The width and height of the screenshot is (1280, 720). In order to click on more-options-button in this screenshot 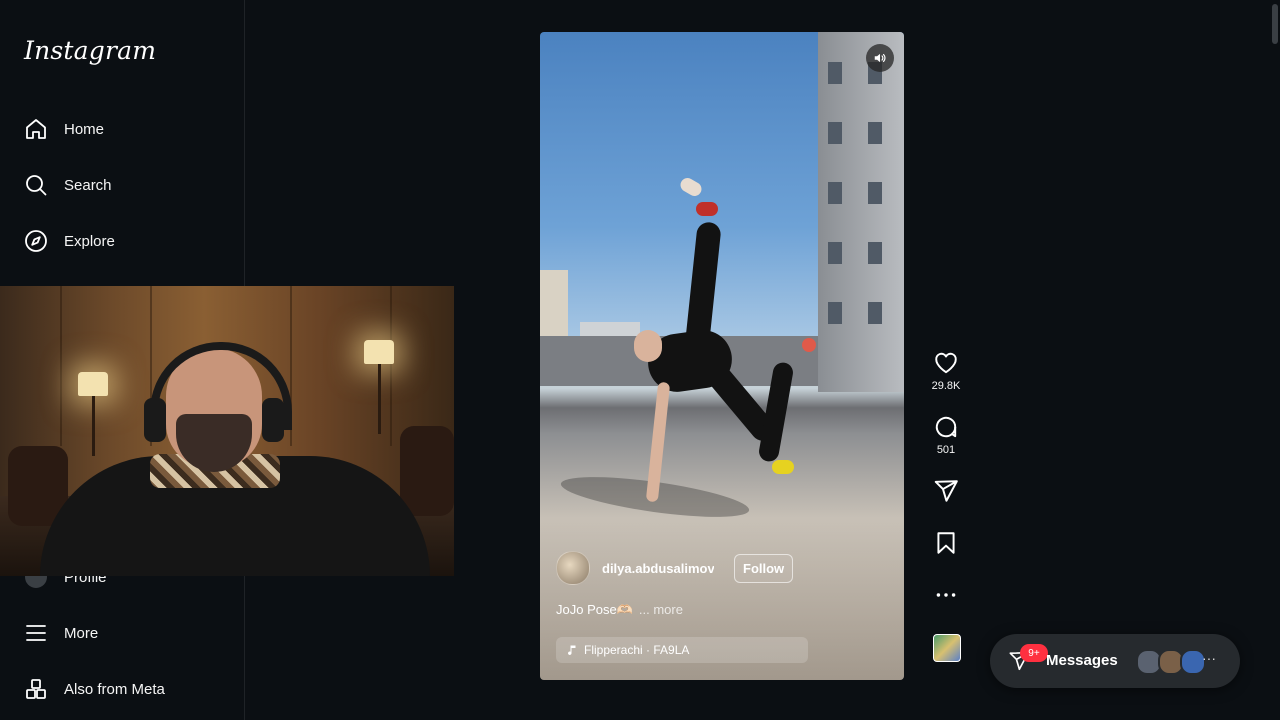, I will do `click(946, 595)`.